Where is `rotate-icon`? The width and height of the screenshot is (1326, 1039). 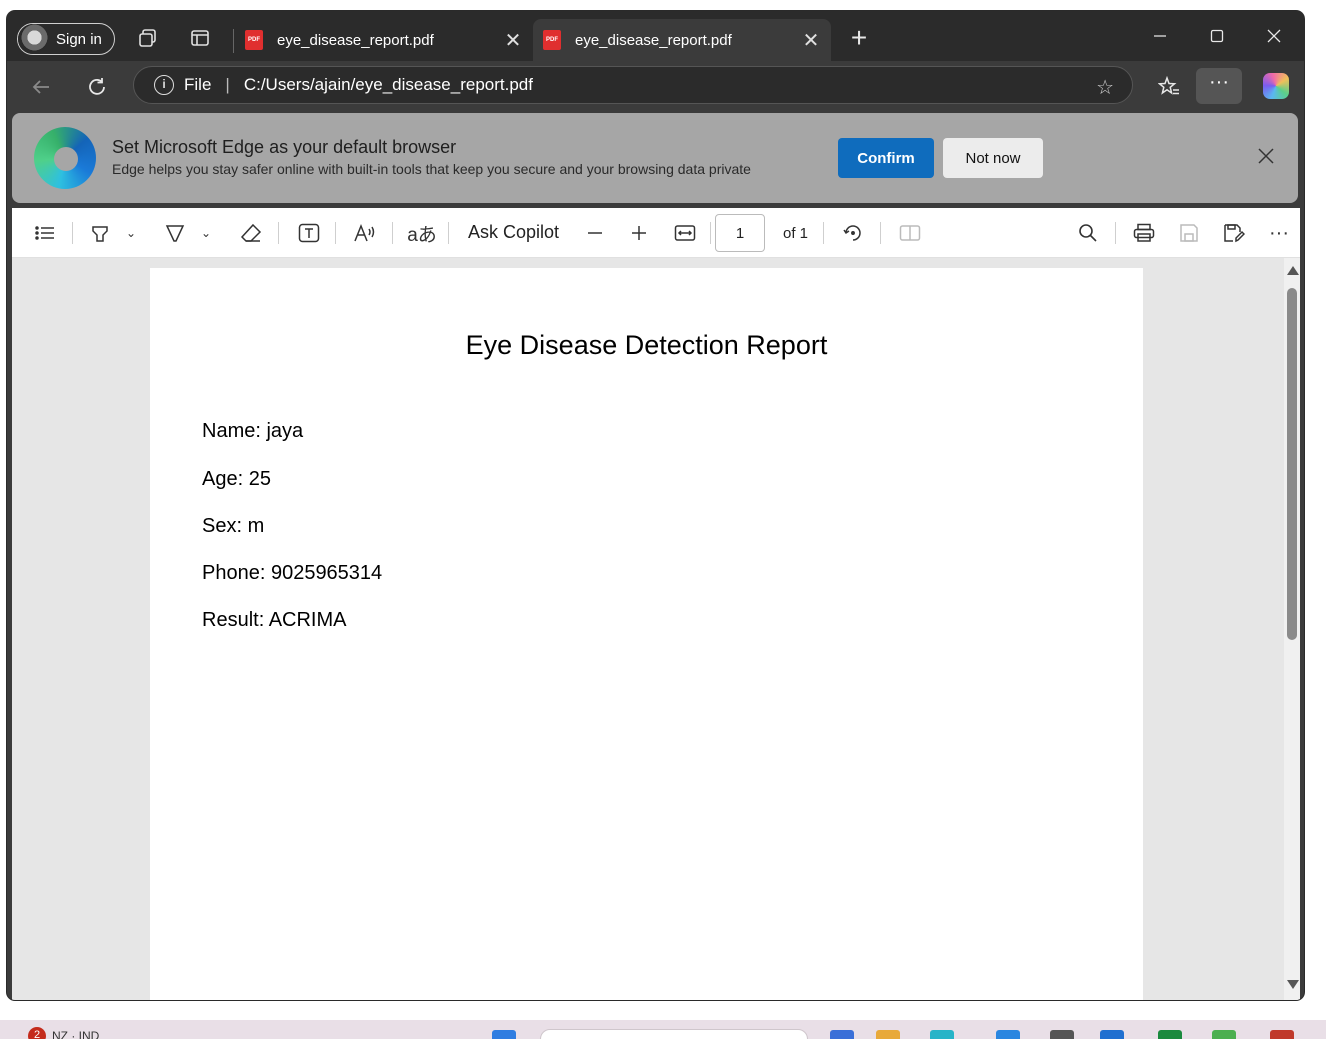
rotate-icon is located at coordinates (853, 233).